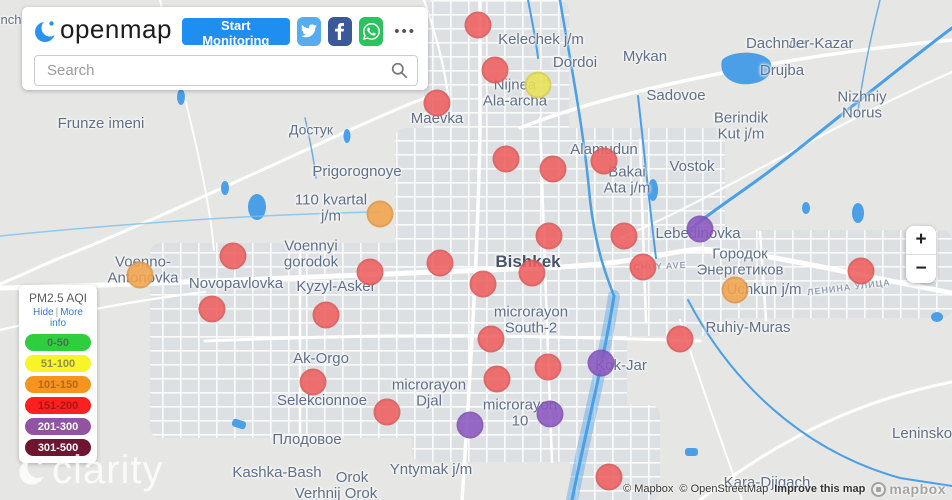  What do you see at coordinates (921, 269) in the screenshot?
I see `zoom-out-button: −` at bounding box center [921, 269].